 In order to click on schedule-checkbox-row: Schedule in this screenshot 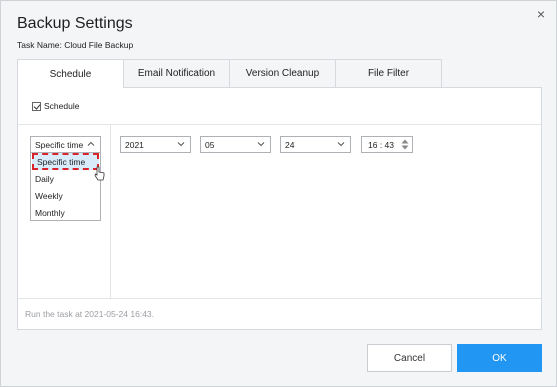, I will do `click(55, 106)`.